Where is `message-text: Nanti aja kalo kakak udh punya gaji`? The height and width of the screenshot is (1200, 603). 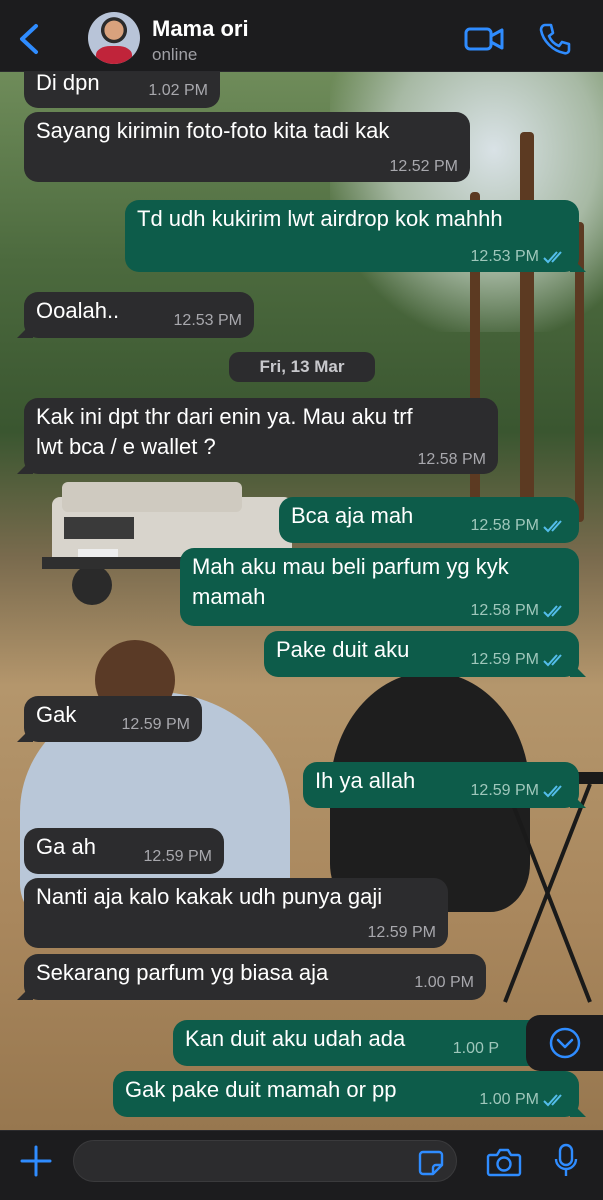 message-text: Nanti aja kalo kakak udh punya gaji is located at coordinates (209, 896).